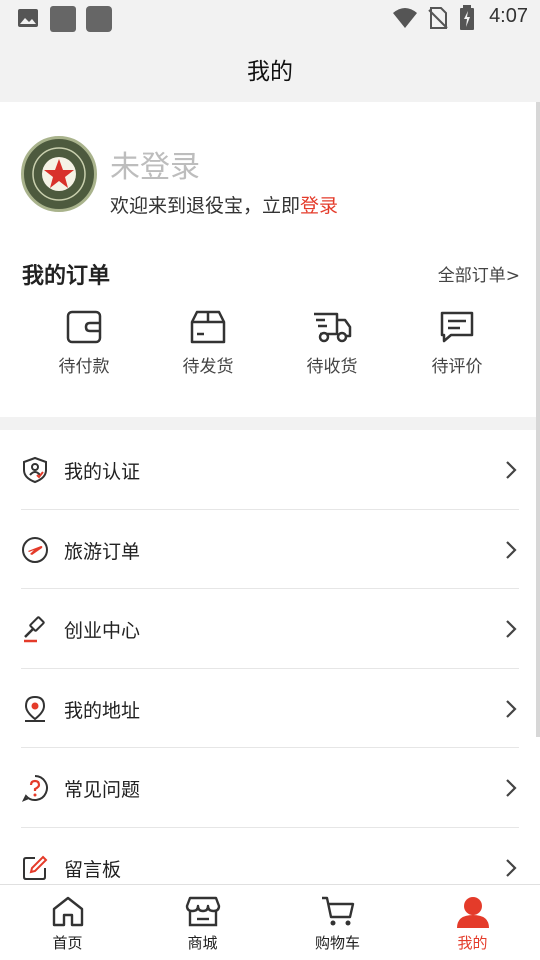 The image size is (540, 960). Describe the element at coordinates (467, 17) in the screenshot. I see `battery-charging-icon` at that location.